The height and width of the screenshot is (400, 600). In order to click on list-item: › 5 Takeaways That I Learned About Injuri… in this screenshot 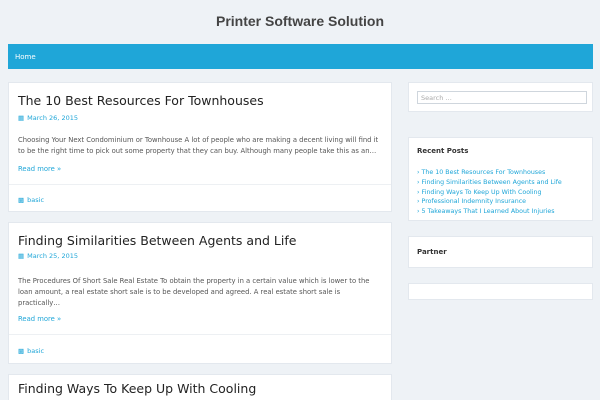, I will do `click(503, 212)`.